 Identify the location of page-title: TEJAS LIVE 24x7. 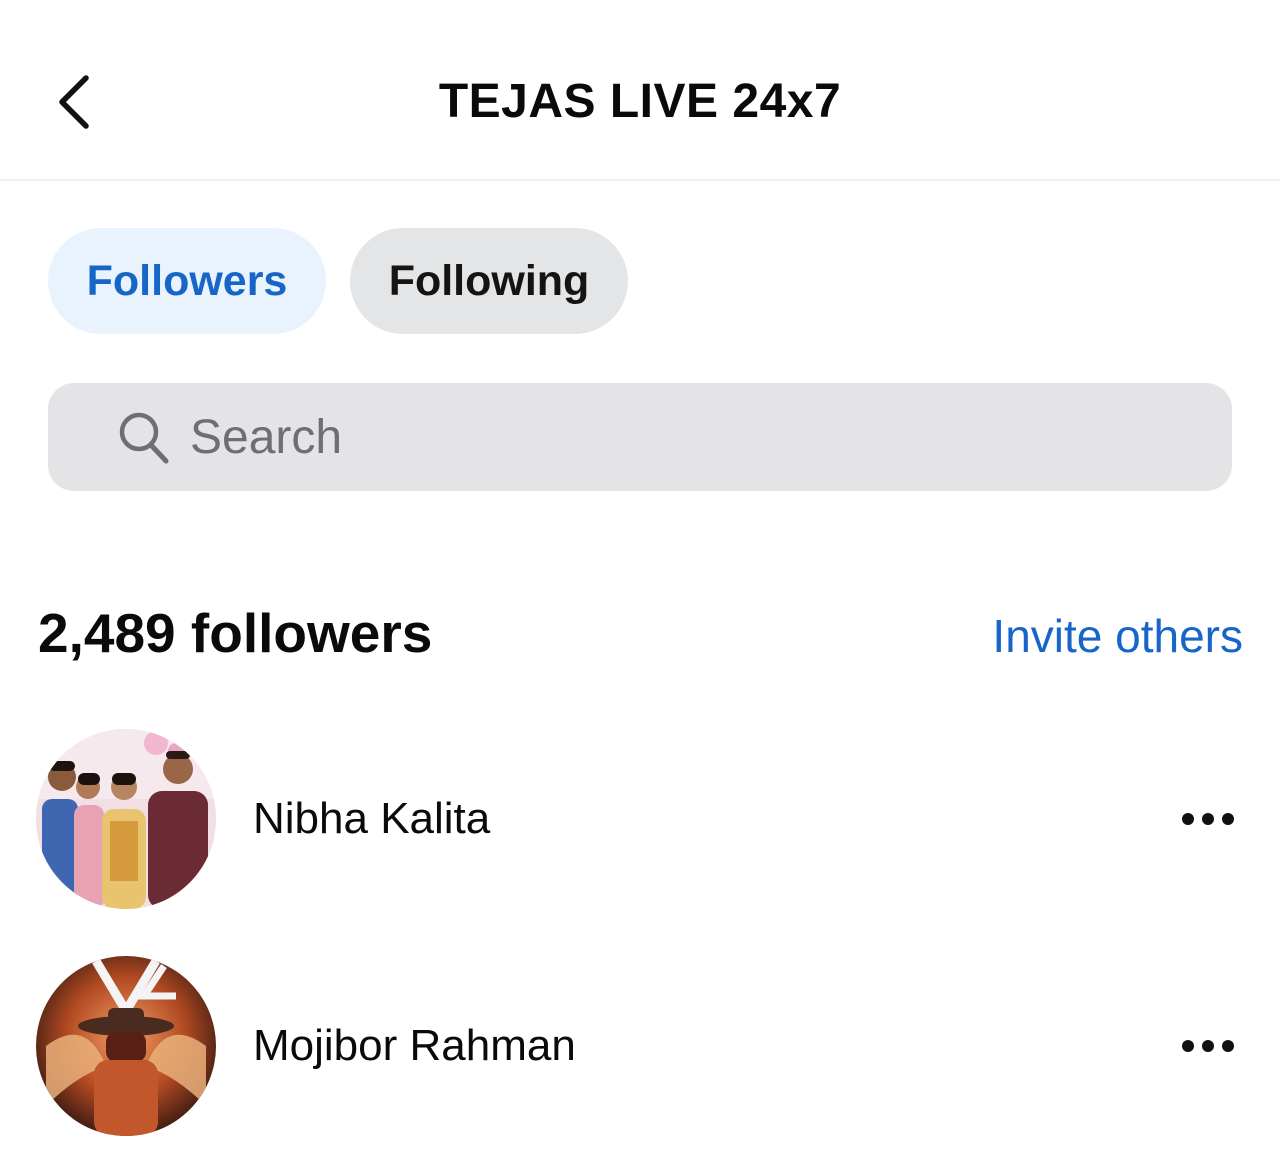
(640, 101).